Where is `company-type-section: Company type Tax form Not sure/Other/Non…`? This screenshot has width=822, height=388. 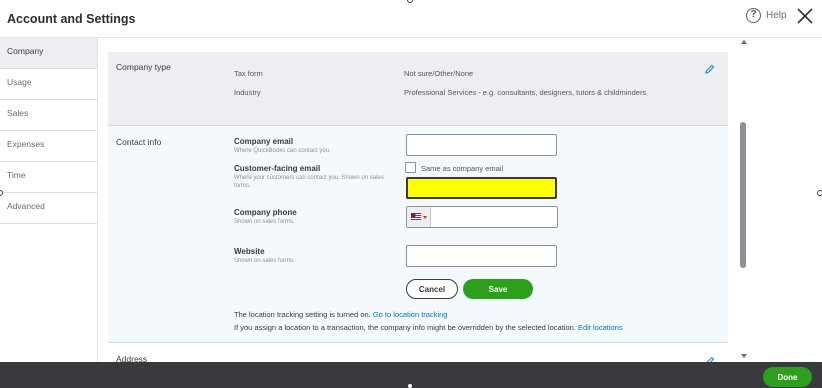 company-type-section: Company type Tax form Not sure/Other/Non… is located at coordinates (418, 89).